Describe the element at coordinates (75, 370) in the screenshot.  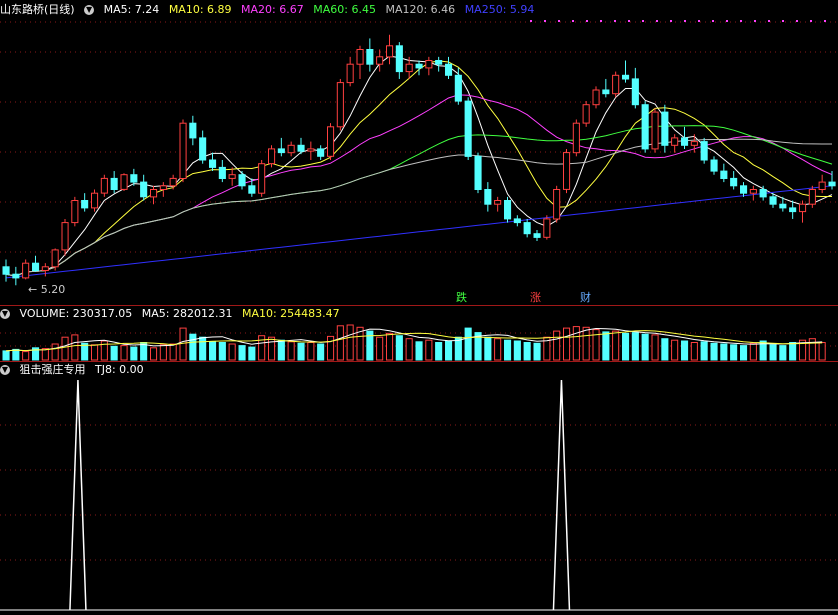
I see `indicator-panel-header: ▼ 狙击强庄专用 TJ8: 0.00` at that location.